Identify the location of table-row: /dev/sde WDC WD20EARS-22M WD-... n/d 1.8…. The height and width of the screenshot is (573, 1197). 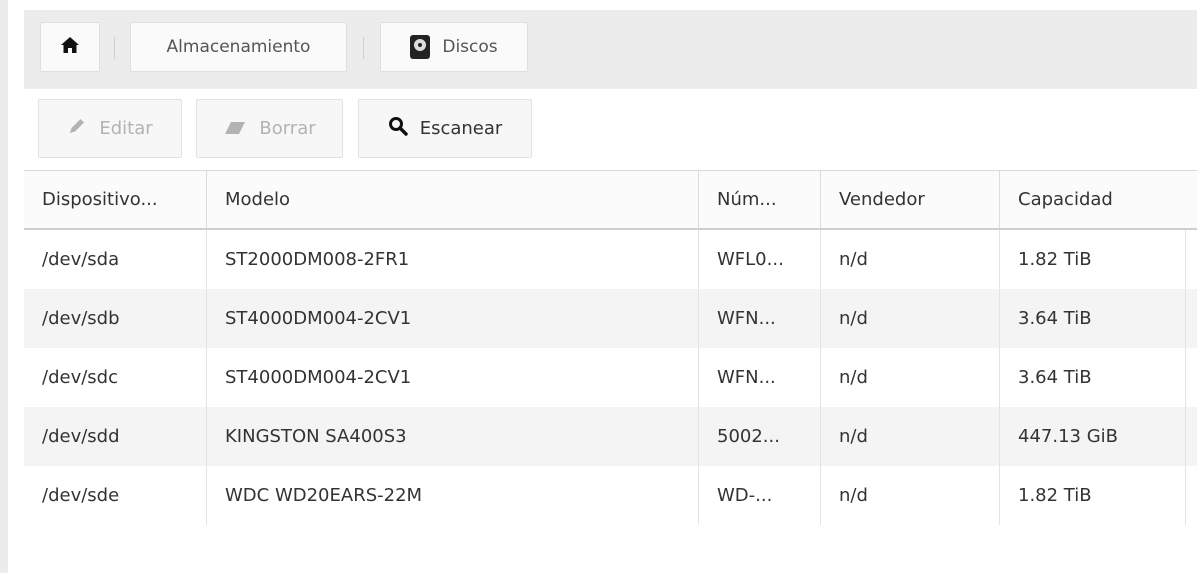
(610, 495).